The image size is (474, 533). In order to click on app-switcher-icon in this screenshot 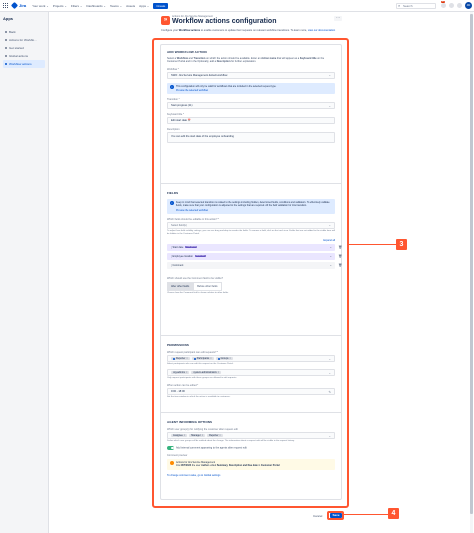, I will do `click(6, 5)`.